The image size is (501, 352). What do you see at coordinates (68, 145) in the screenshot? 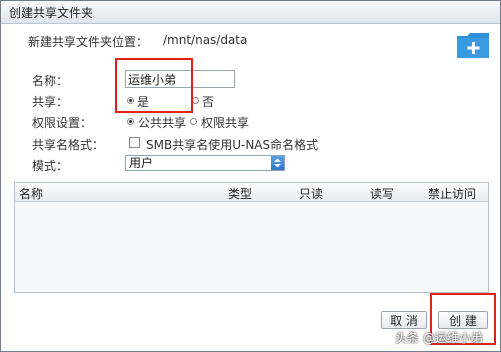
I see `share-name-format-label: 共享名格式：` at bounding box center [68, 145].